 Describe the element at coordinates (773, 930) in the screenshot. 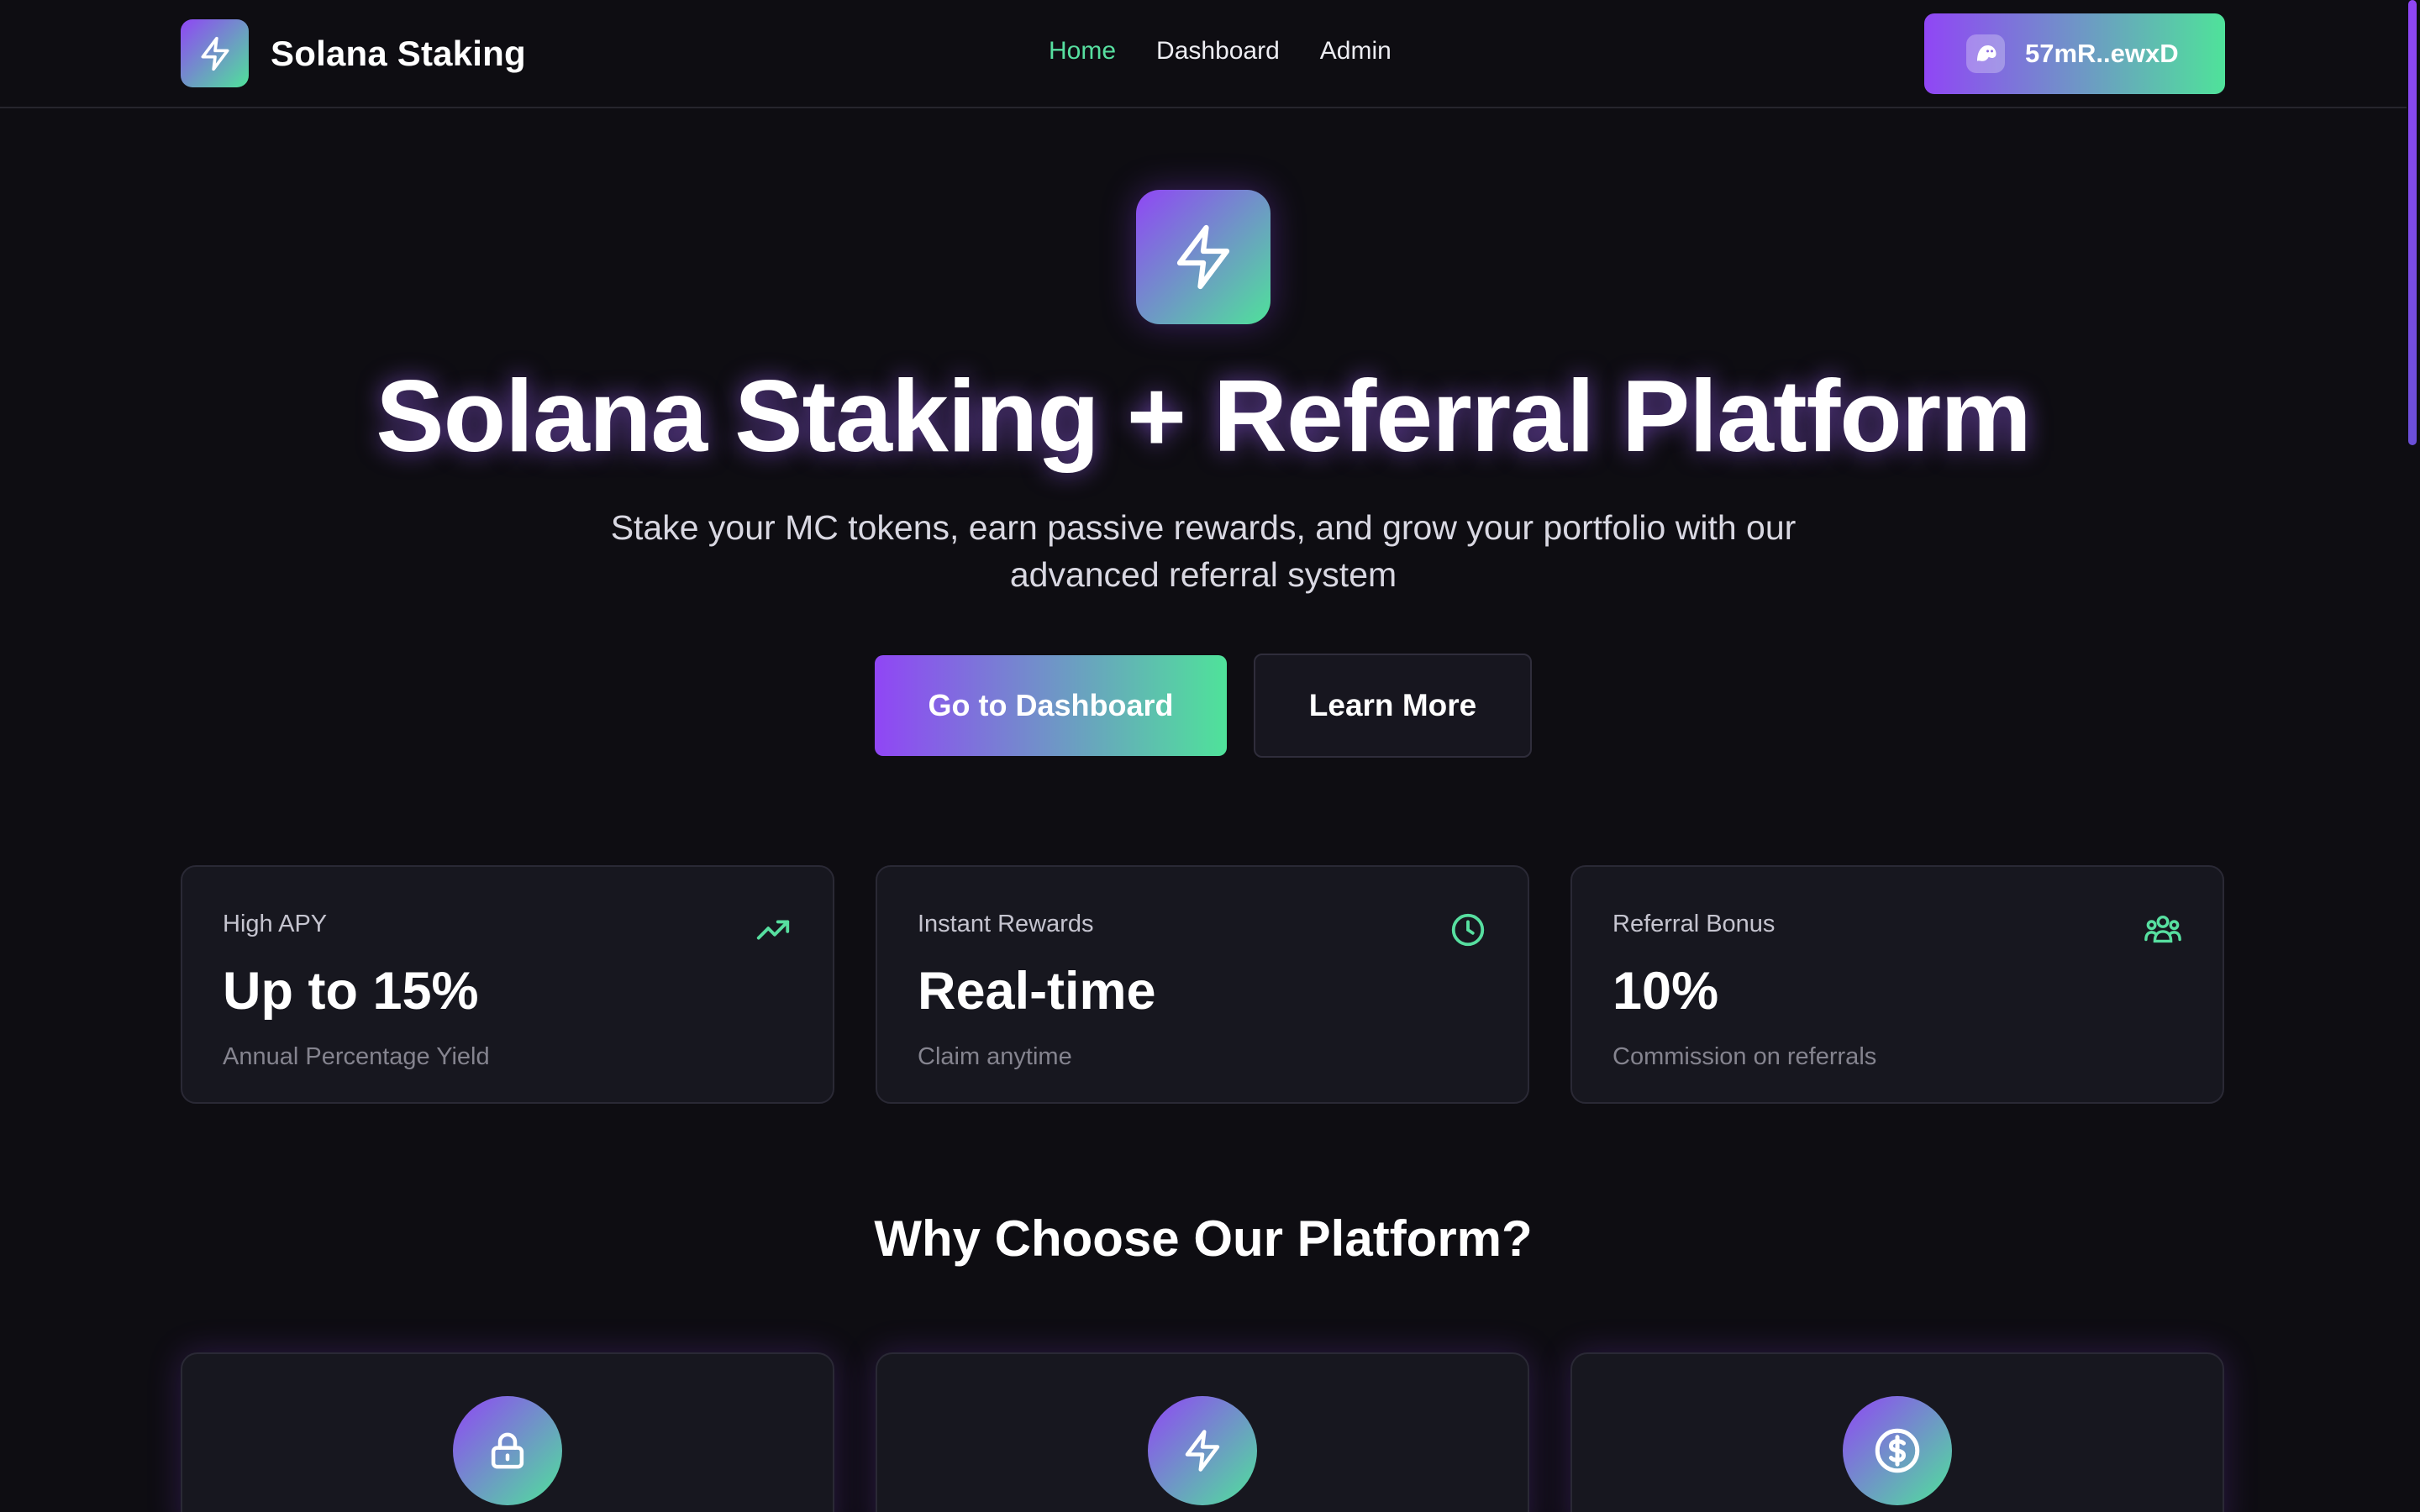

I see `trending-up-icon` at that location.